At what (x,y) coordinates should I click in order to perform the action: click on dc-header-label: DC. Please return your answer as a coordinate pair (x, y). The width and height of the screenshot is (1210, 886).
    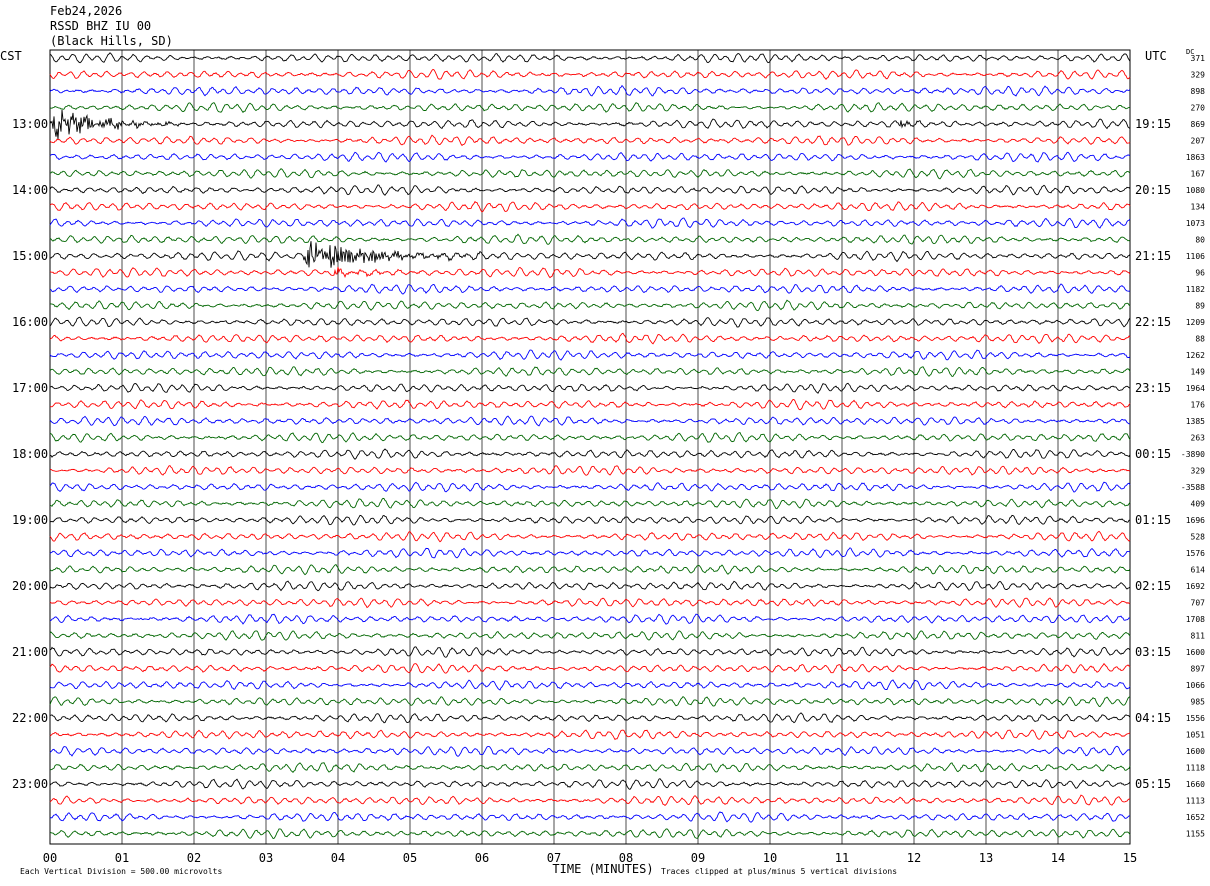
    Looking at the image, I should click on (1190, 52).